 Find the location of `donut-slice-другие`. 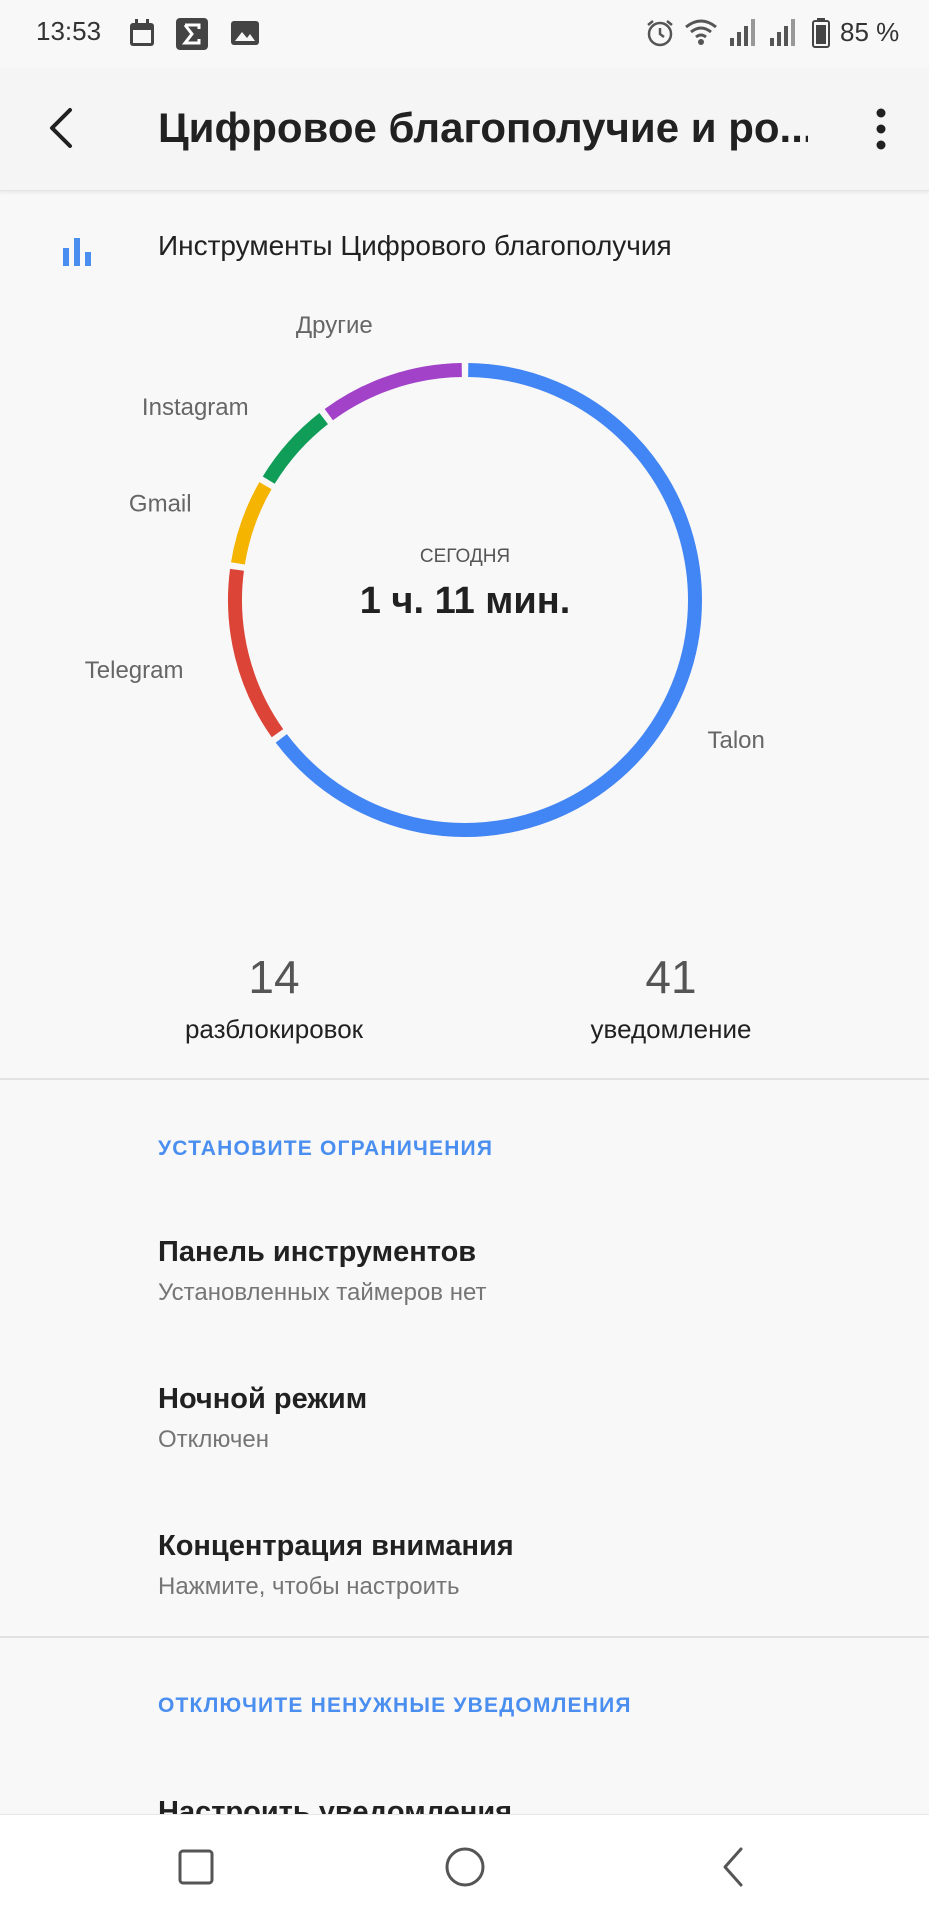

donut-slice-другие is located at coordinates (393, 392).